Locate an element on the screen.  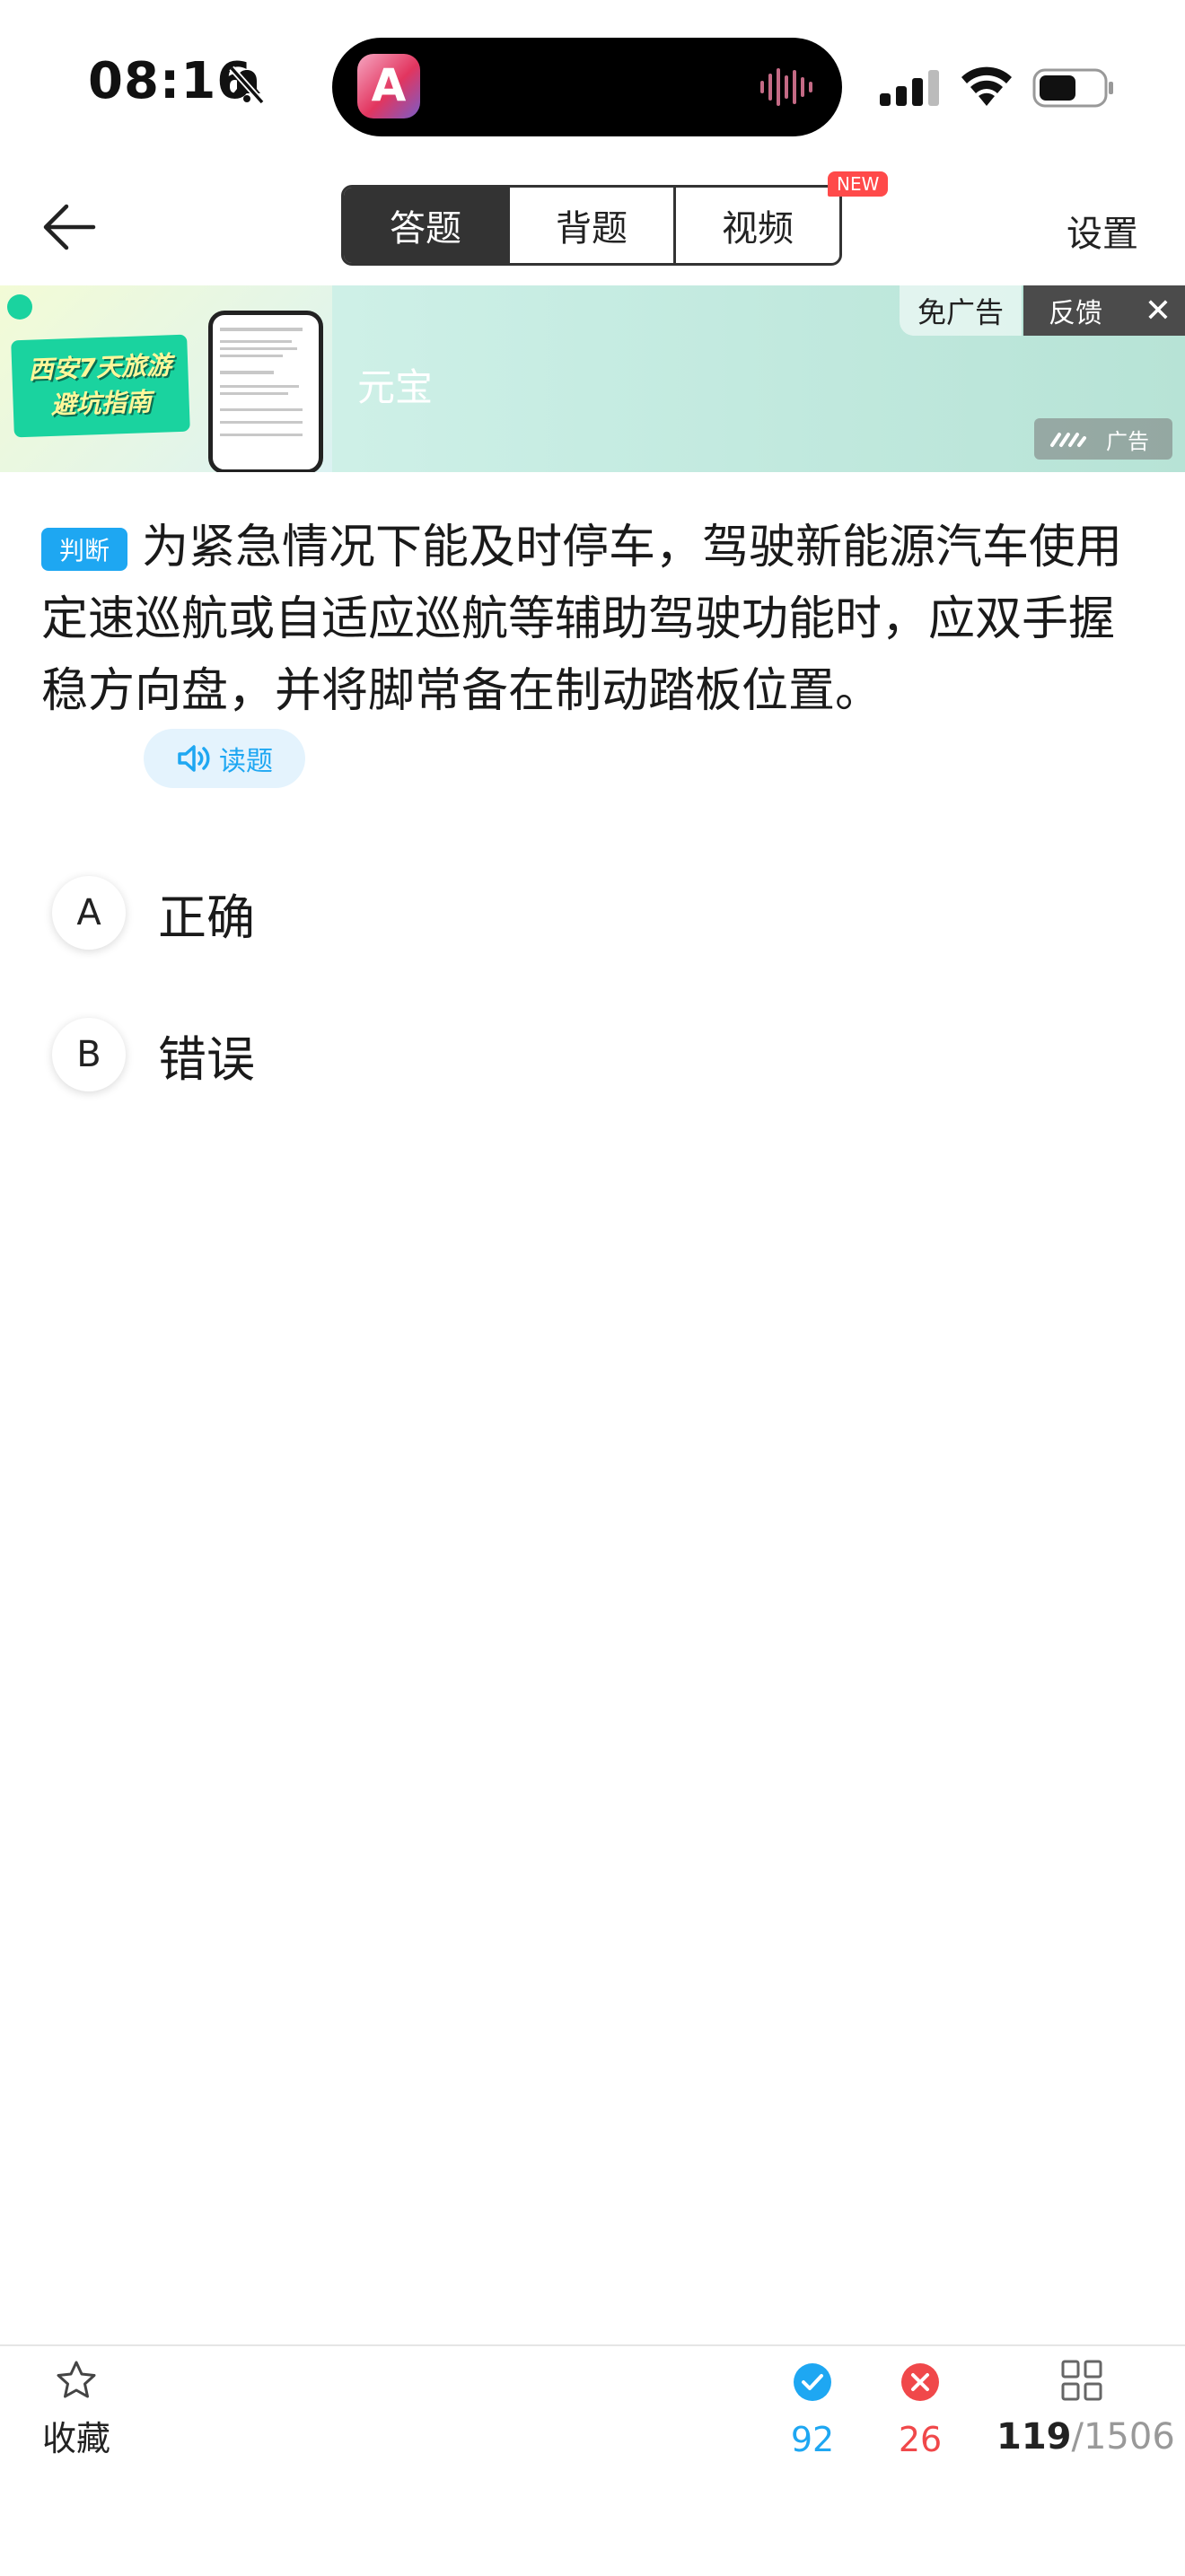
progress-text: 119/1506 is located at coordinates (1085, 2437).